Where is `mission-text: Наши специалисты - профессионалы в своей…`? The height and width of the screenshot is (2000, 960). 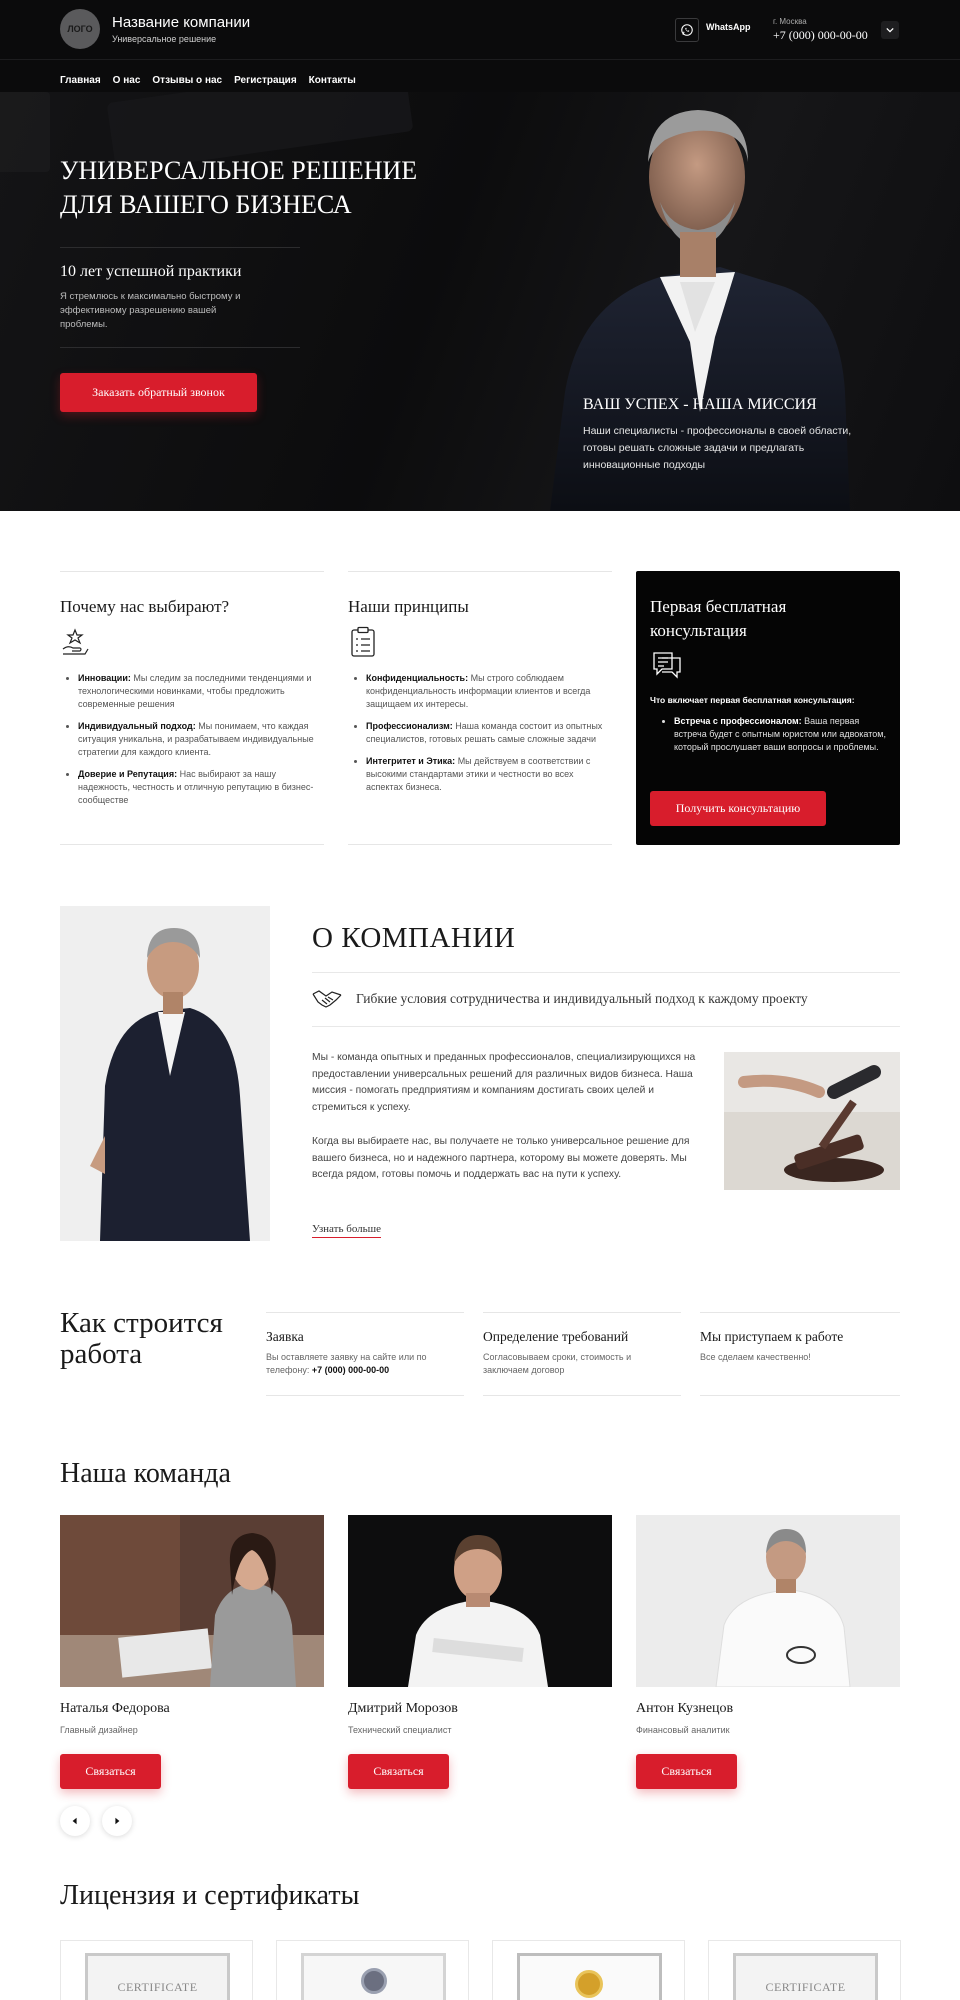
mission-text: Наши специалисты - профессионалы в своей… is located at coordinates (717, 448).